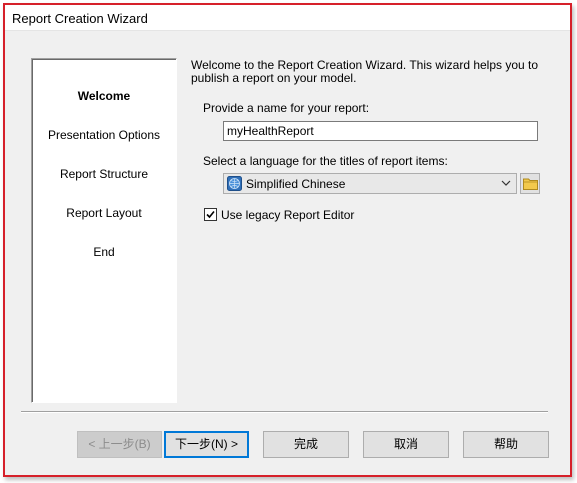  I want to click on folder-icon, so click(530, 184).